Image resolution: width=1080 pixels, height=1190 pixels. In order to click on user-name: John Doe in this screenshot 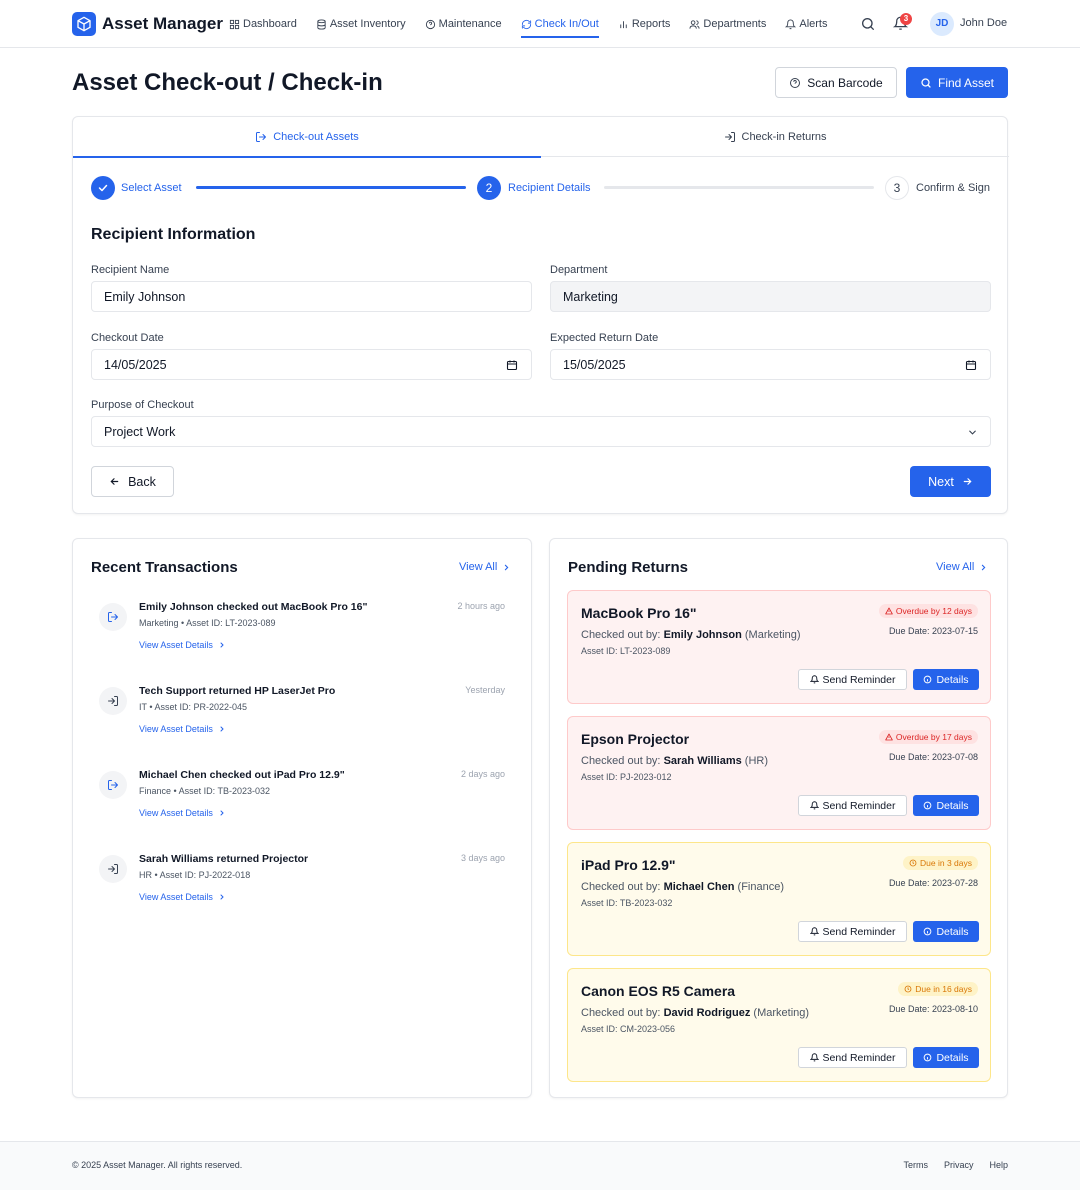, I will do `click(983, 23)`.